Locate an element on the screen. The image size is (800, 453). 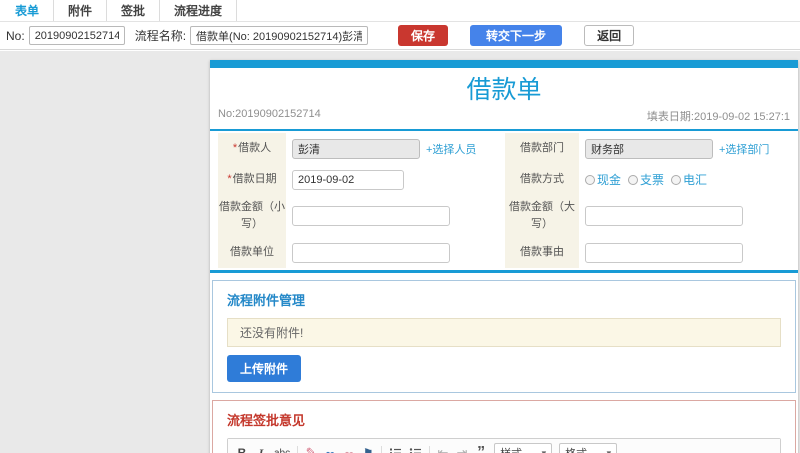
radio-cheque: 支票 is located at coordinates (646, 179).